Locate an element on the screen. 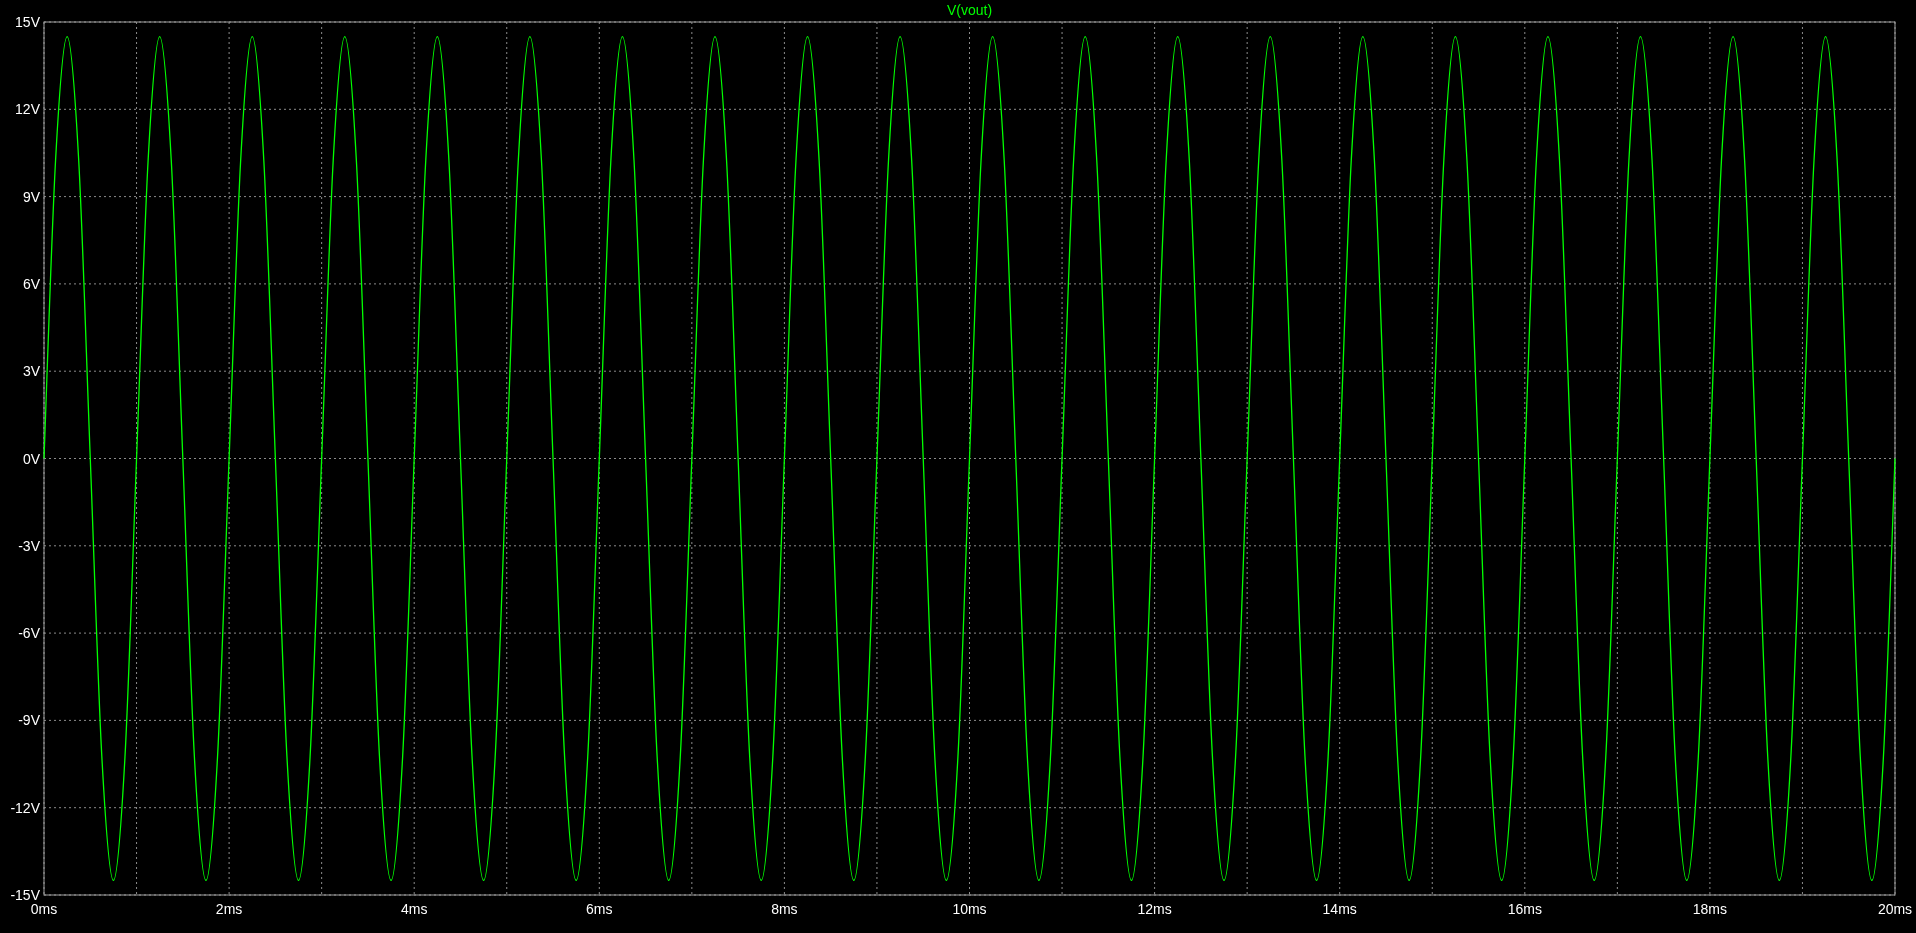 The image size is (1916, 933). trace-label: V(vout) is located at coordinates (969, 10).